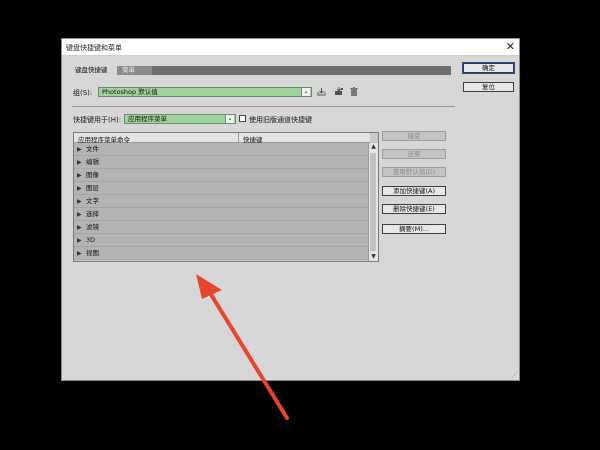 This screenshot has height=450, width=600. Describe the element at coordinates (242, 347) in the screenshot. I see `annotation-arrow-icon` at that location.